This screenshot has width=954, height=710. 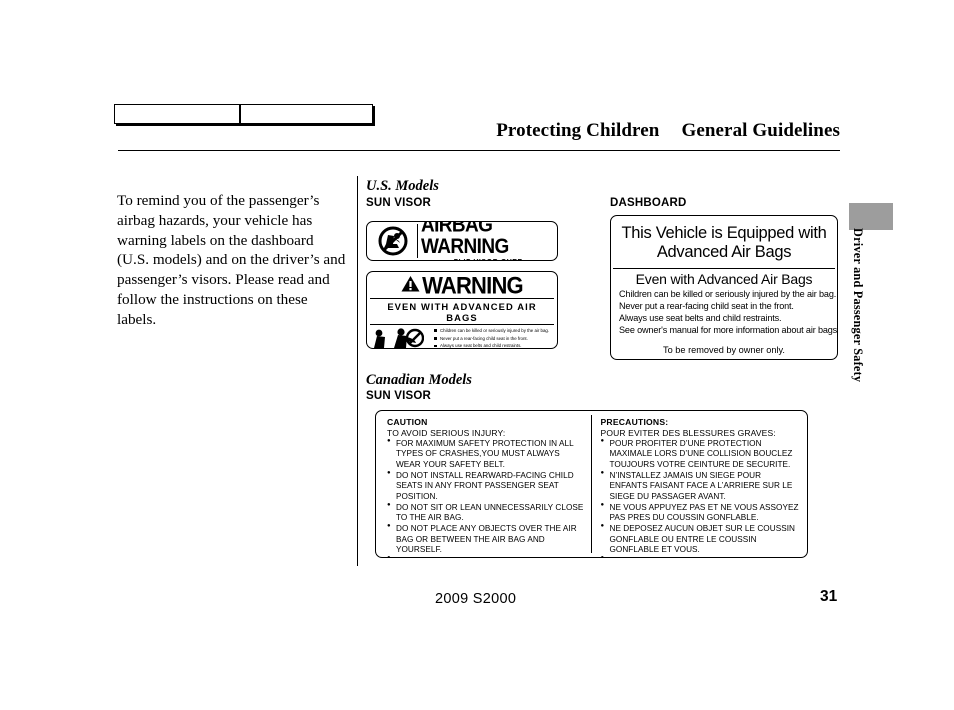 I want to click on header-divider, so click(x=479, y=150).